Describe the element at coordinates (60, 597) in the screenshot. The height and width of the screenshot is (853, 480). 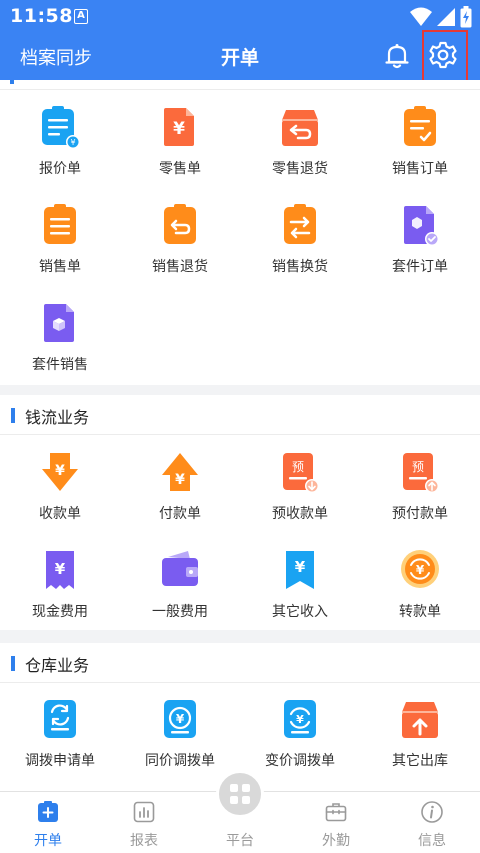
I see `cash-item-cash-expense: ¥ 现金费用` at that location.